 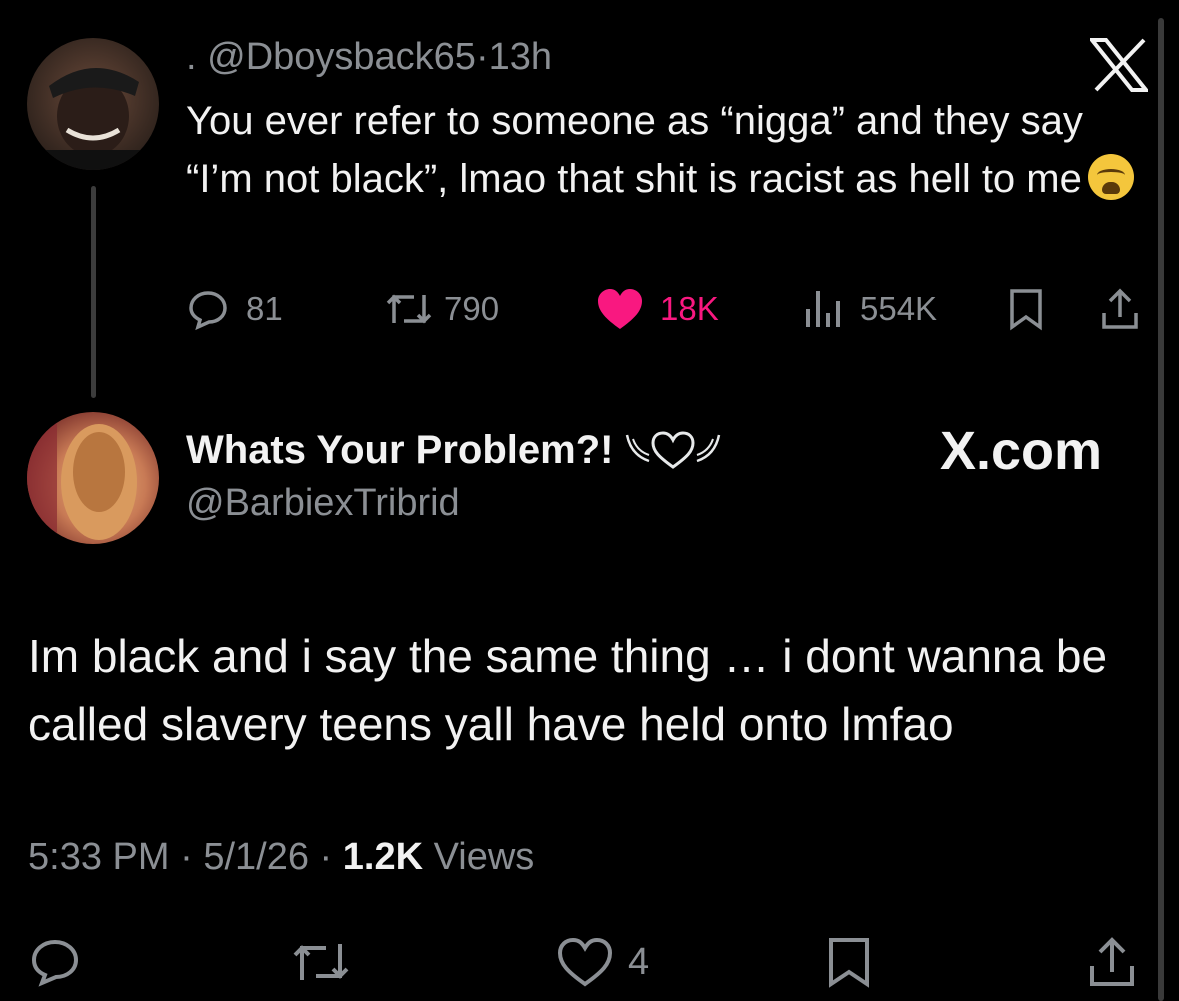 What do you see at coordinates (1119, 65) in the screenshot?
I see `x-logo-icon` at bounding box center [1119, 65].